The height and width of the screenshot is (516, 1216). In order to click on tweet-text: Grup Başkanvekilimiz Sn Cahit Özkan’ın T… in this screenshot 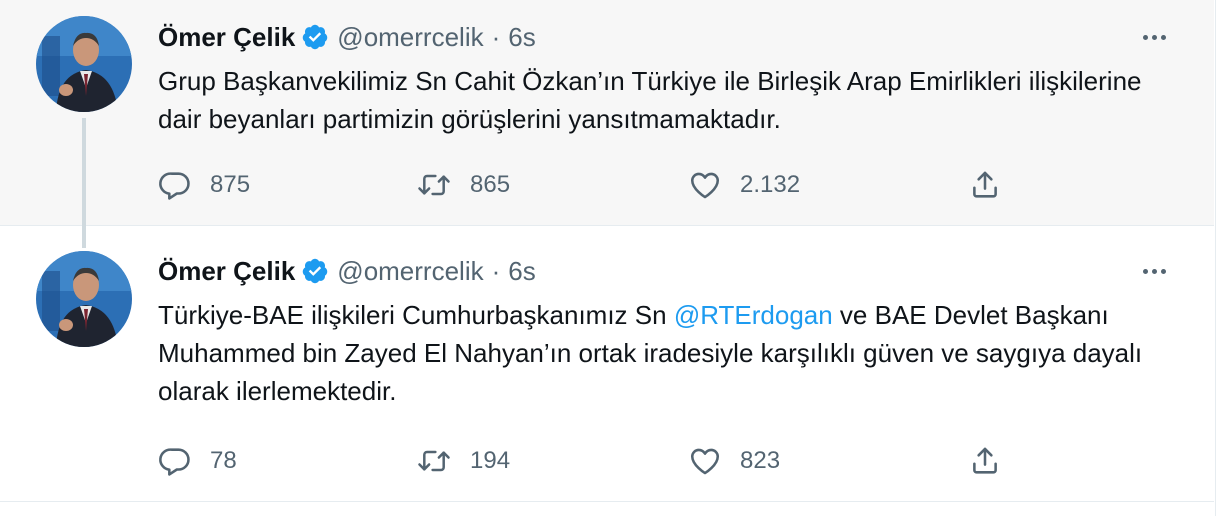, I will do `click(663, 100)`.